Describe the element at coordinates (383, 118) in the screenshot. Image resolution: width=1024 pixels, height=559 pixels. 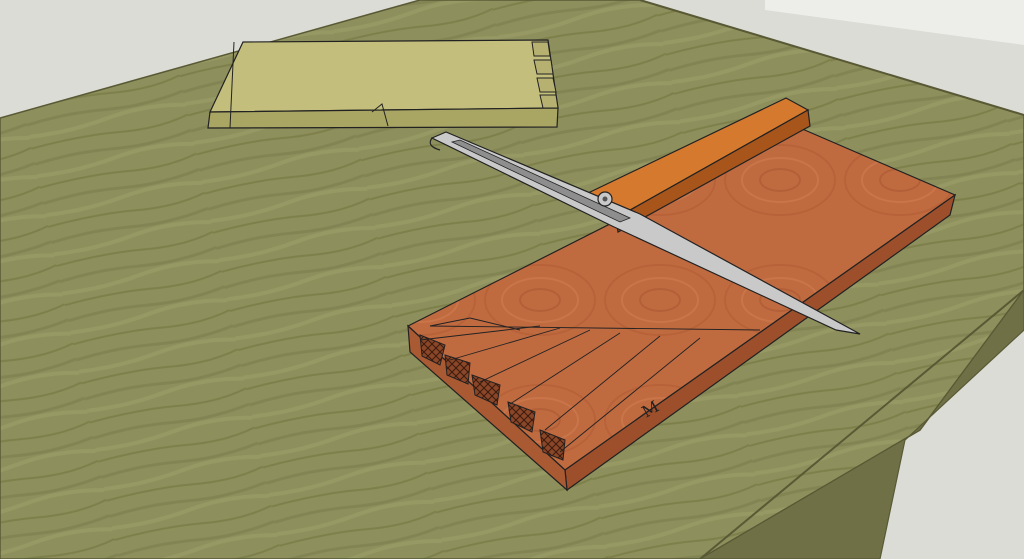
I see `tail-board-front` at that location.